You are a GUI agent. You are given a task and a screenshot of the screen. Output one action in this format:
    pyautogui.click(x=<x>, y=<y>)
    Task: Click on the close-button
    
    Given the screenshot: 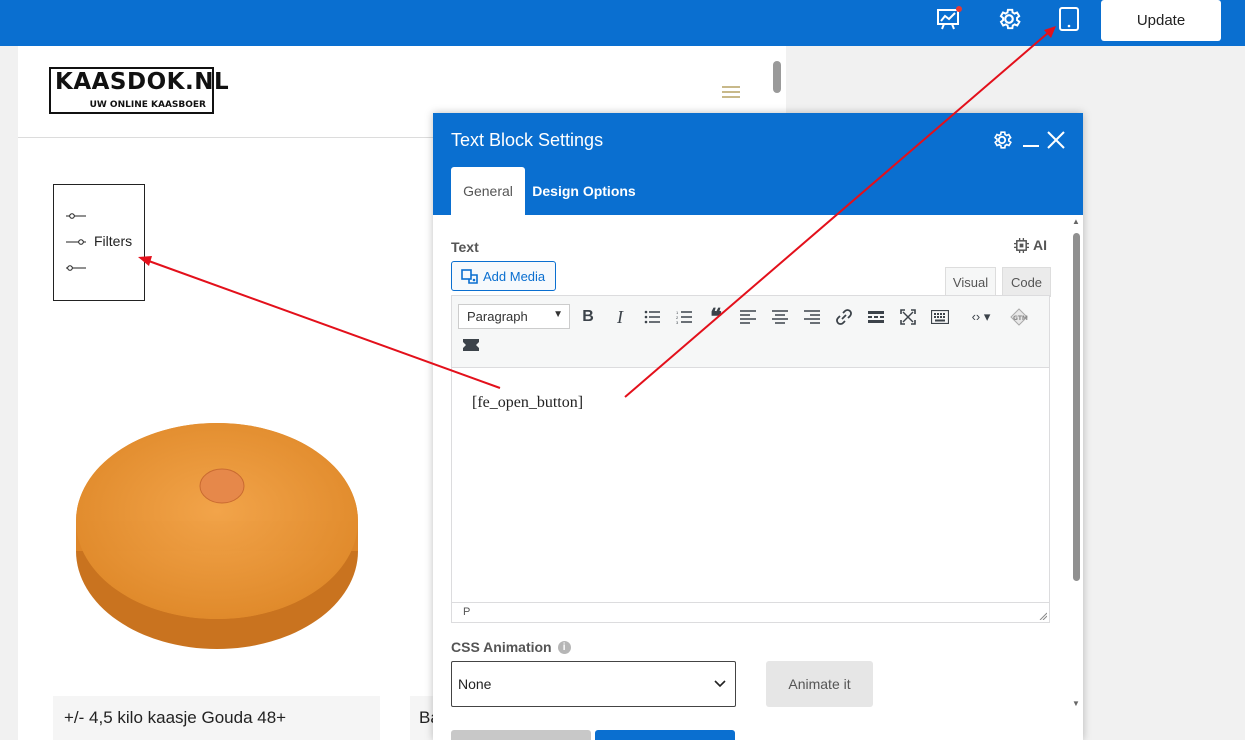 What is the action you would take?
    pyautogui.click(x=521, y=735)
    